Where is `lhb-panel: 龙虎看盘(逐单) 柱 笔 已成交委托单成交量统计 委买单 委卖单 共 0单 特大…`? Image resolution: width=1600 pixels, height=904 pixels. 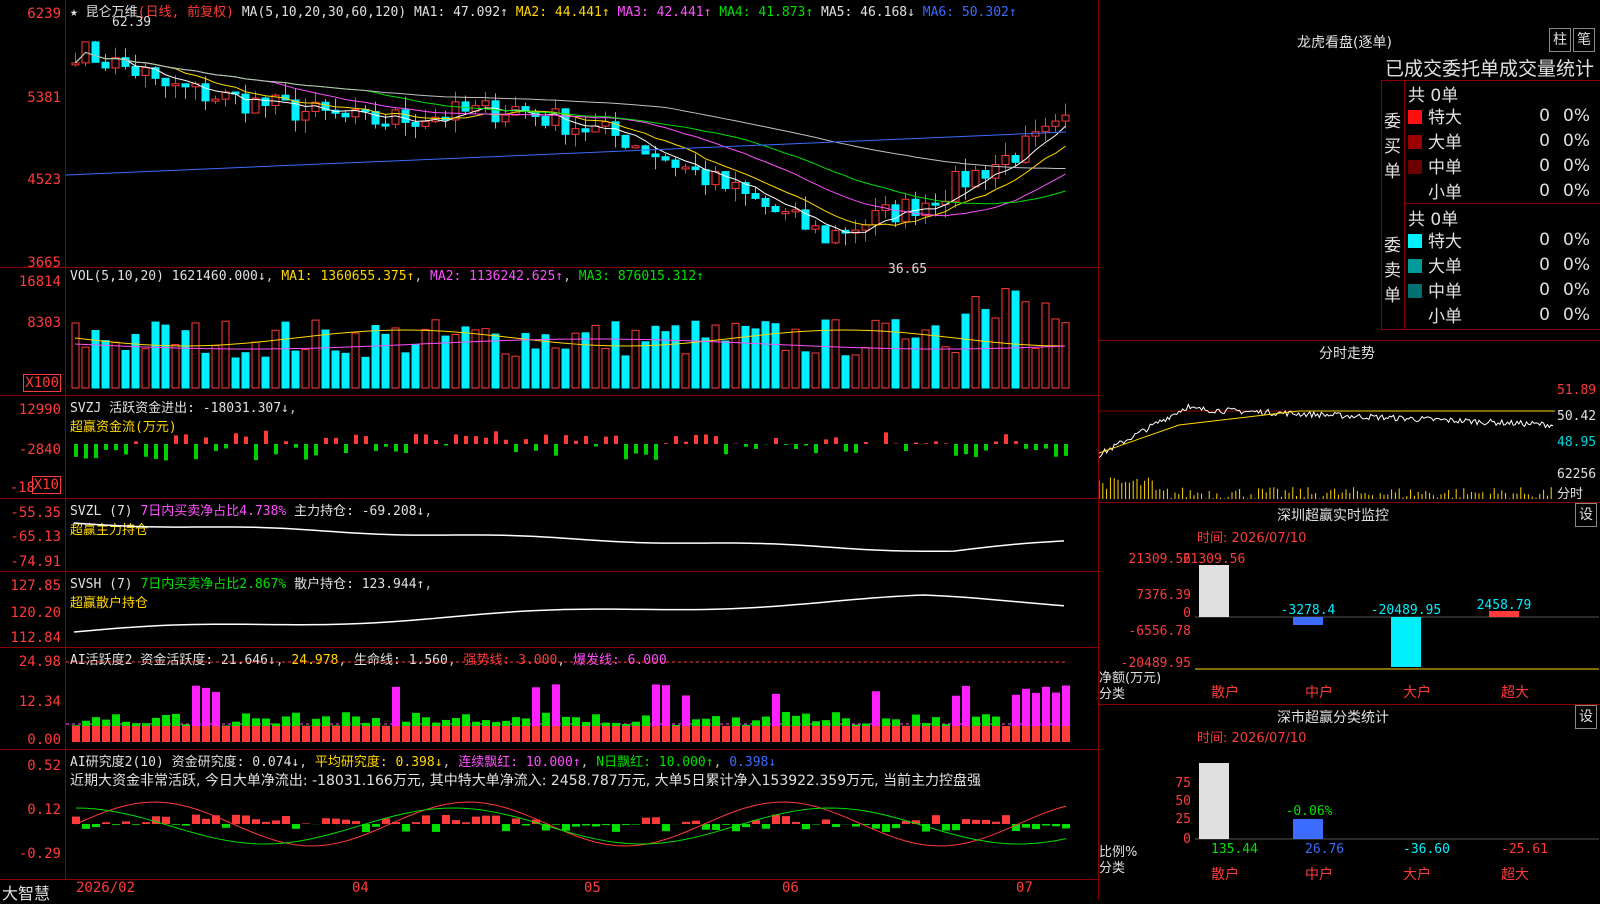 lhb-panel: 龙虎看盘(逐单) 柱 笔 已成交委托单成交量统计 委买单 委卖单 共 0单 特大… is located at coordinates (1349, 170).